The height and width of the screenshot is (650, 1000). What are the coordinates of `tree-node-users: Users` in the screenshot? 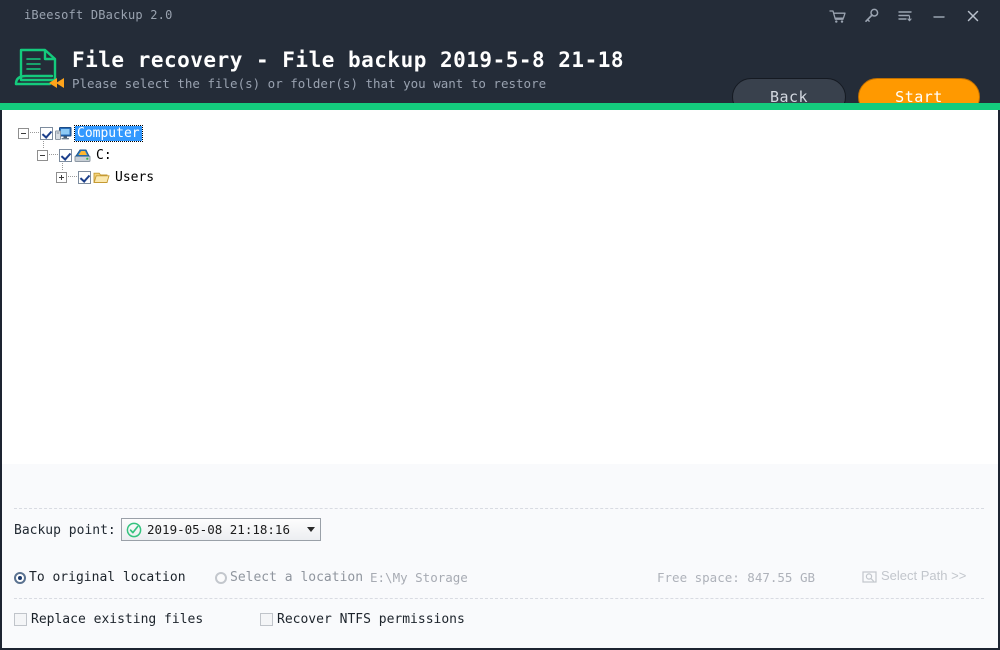 It's located at (106, 177).